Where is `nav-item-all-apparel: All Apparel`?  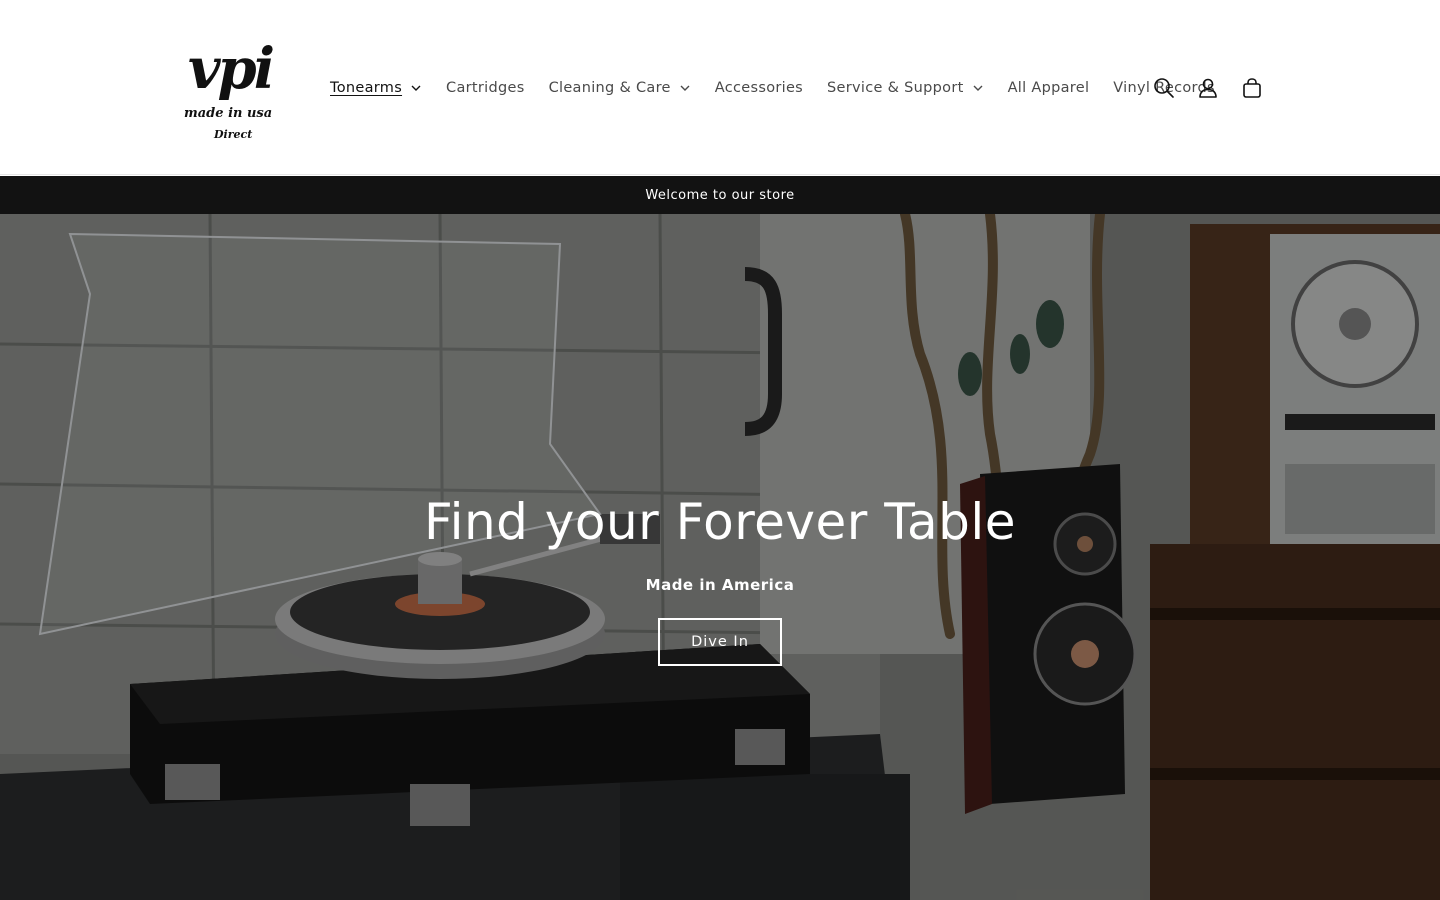 nav-item-all-apparel: All Apparel is located at coordinates (1049, 88).